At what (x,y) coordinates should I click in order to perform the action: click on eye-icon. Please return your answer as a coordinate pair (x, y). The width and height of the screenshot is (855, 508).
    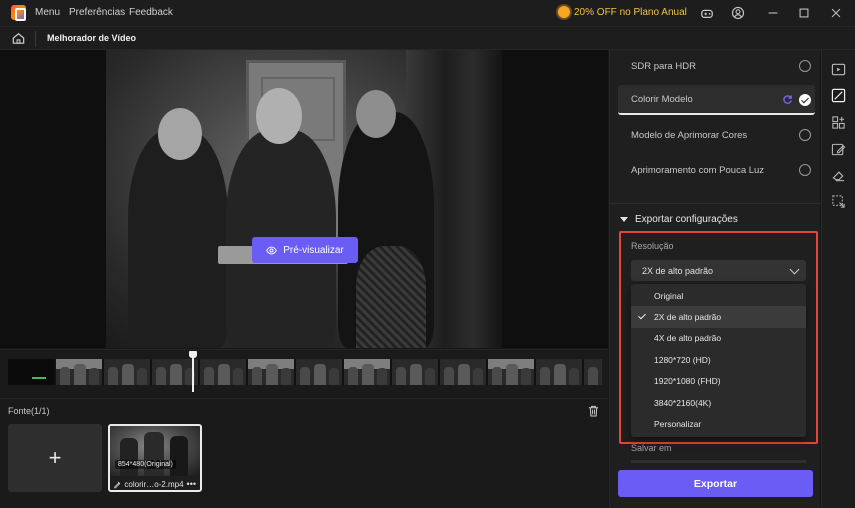
    Looking at the image, I should click on (272, 250).